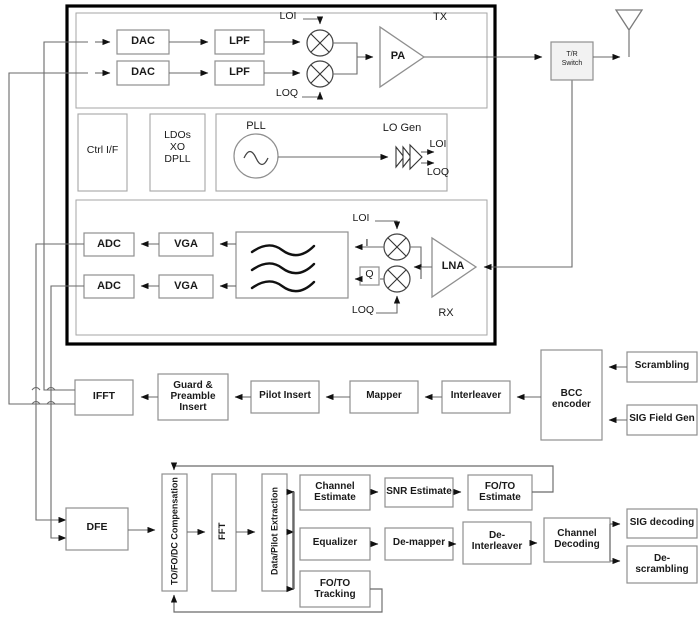 Image resolution: width=700 pixels, height=622 pixels. Describe the element at coordinates (109, 244) in the screenshot. I see `block-adc-i` at that location.